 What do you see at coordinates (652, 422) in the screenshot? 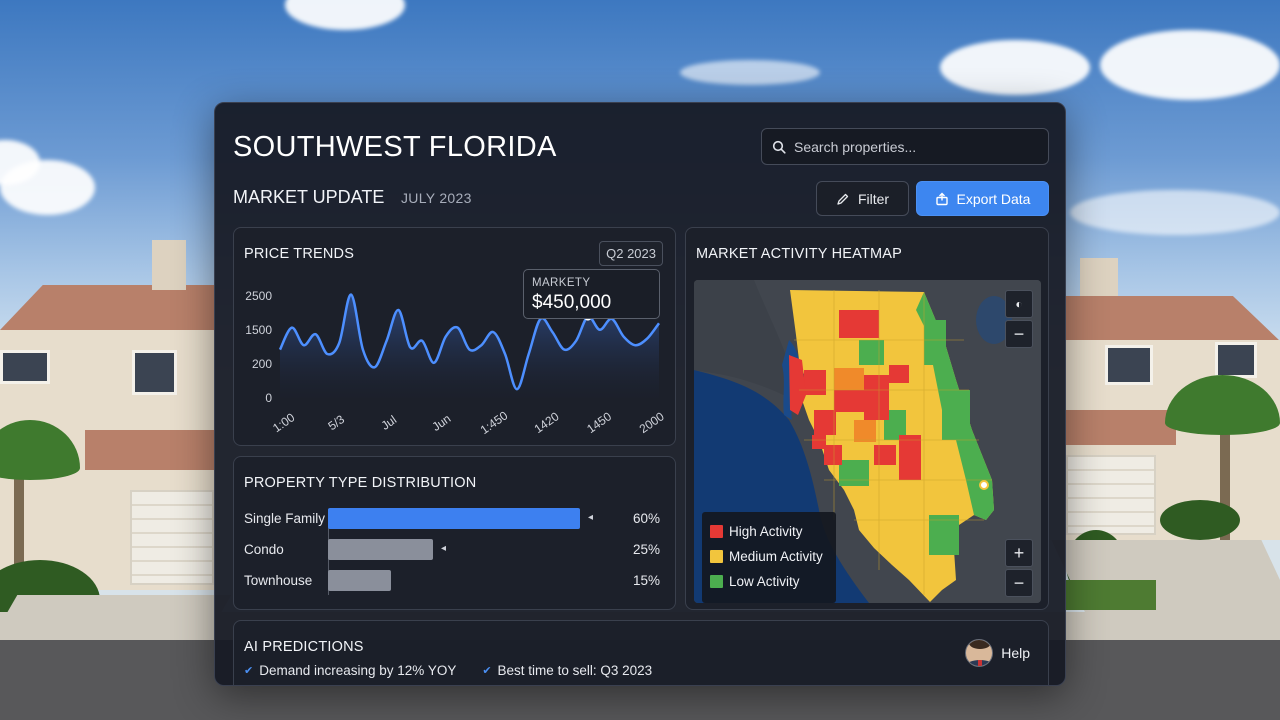
I see `x-tick-label: 2000` at bounding box center [652, 422].